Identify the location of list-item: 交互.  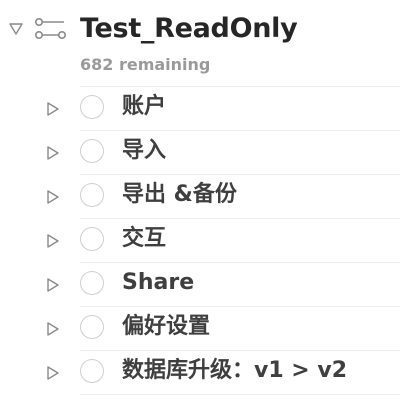
(200, 241).